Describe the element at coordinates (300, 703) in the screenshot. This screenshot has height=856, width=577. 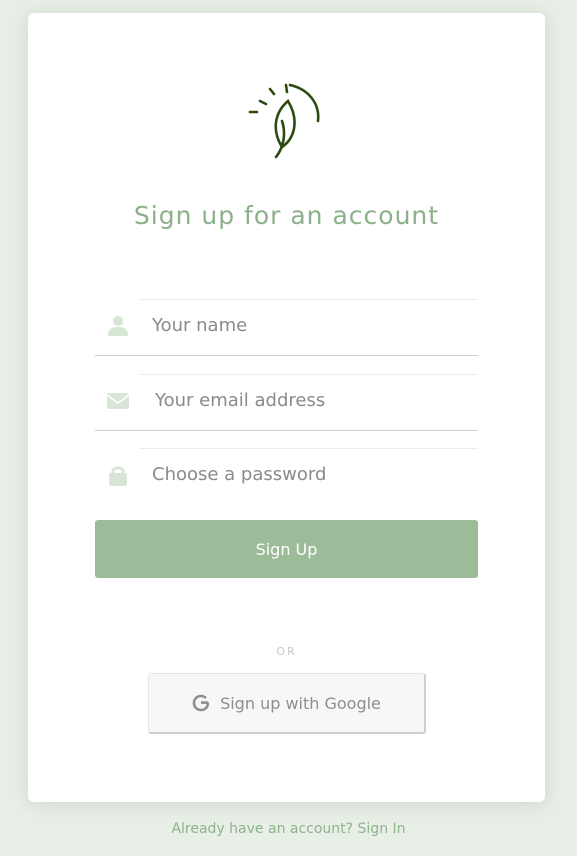
I see `google-button-label: Sign up with Google` at that location.